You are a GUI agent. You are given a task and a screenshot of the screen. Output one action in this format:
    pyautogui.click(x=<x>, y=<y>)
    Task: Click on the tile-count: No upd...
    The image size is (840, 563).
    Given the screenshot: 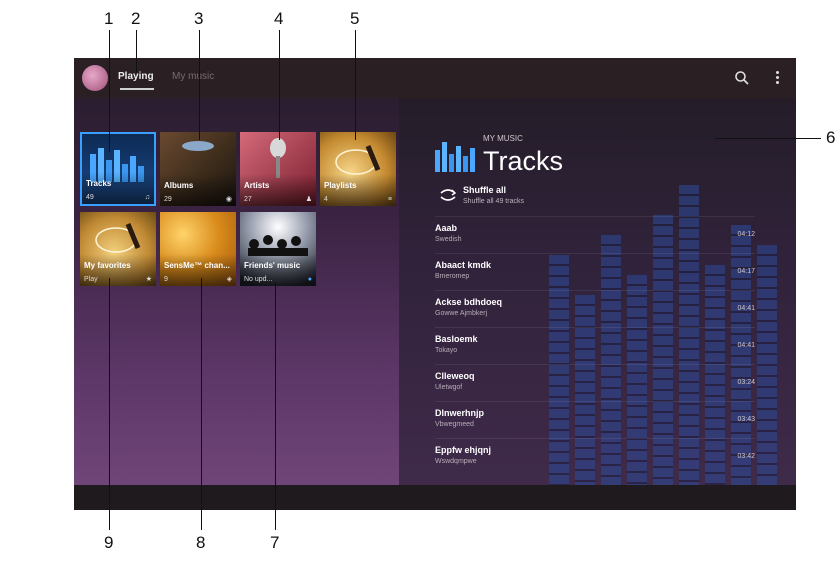 What is the action you would take?
    pyautogui.click(x=258, y=279)
    